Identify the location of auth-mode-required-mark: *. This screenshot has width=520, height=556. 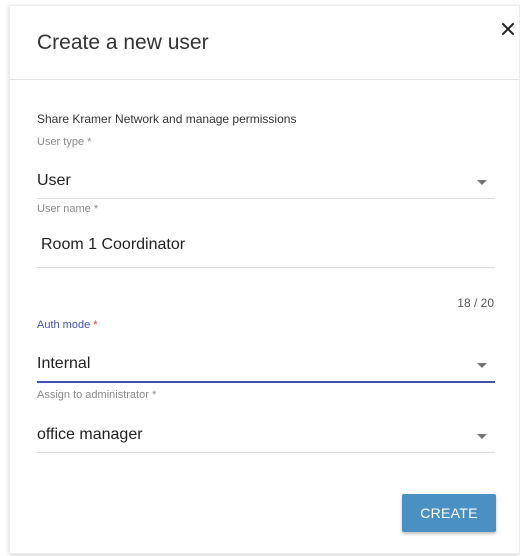
(95, 325).